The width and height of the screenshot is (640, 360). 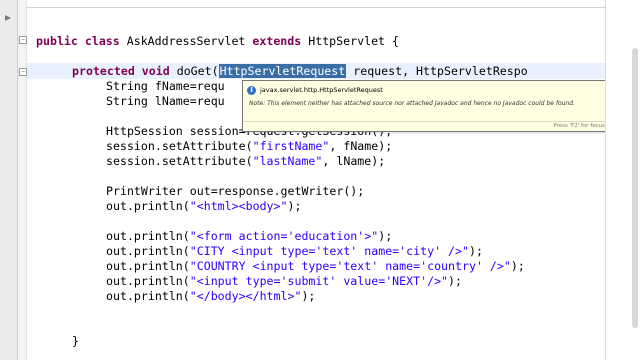 I want to click on hover-header: I javax.servlet.http.HttpServletRequest, so click(x=315, y=90).